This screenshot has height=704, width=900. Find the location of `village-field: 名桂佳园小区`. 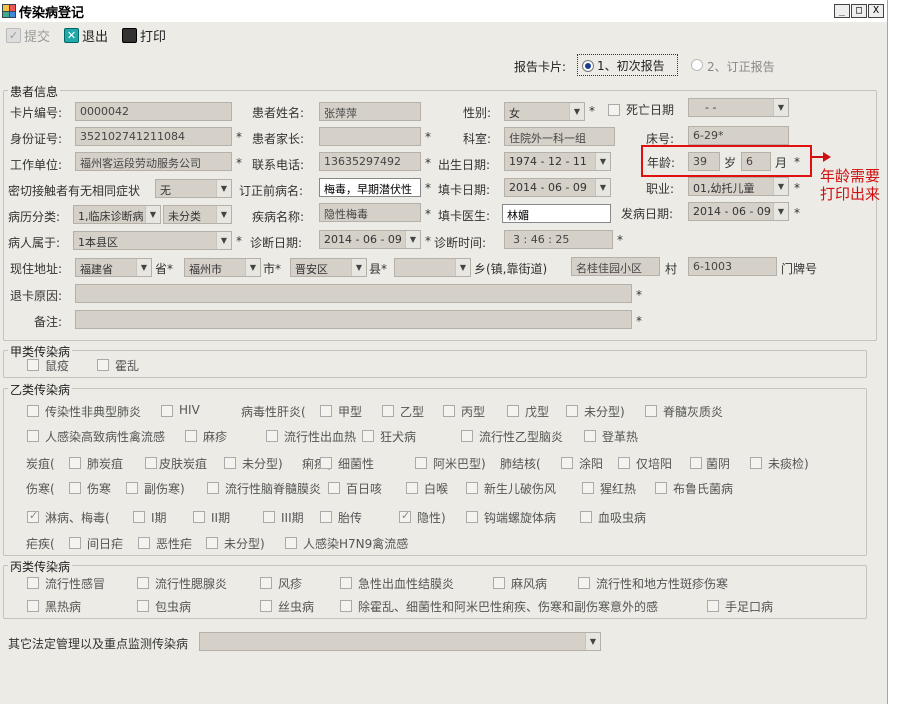

village-field: 名桂佳园小区 is located at coordinates (615, 266).